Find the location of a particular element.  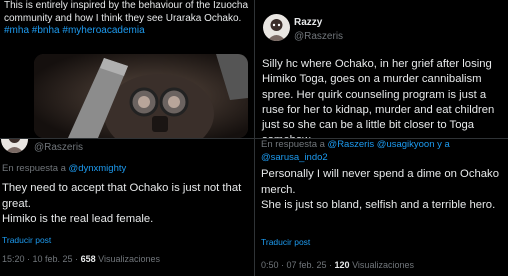

hashtag-link: #bnha is located at coordinates (46, 30).